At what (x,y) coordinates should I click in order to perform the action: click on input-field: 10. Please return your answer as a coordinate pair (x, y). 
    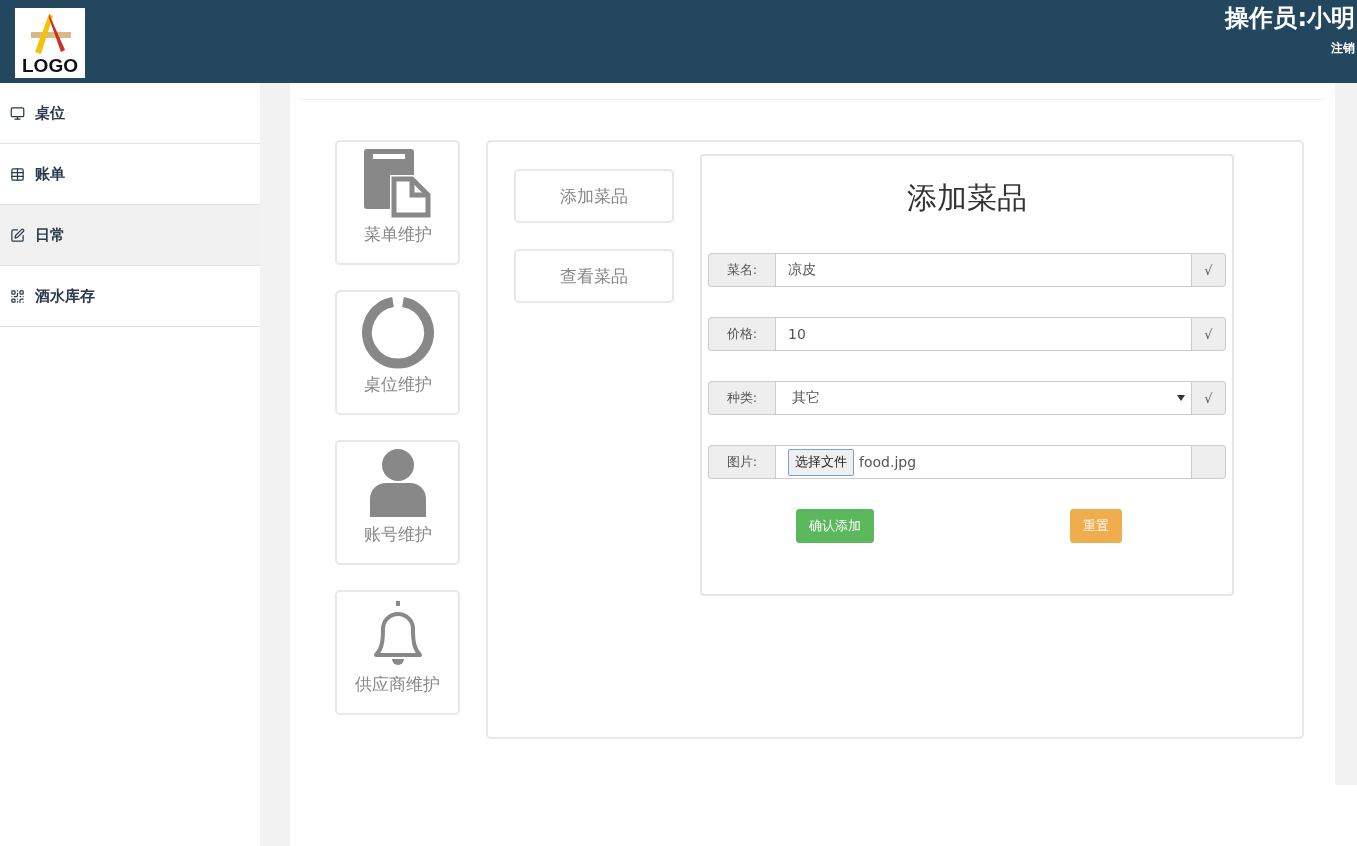
    Looking at the image, I should click on (983, 334).